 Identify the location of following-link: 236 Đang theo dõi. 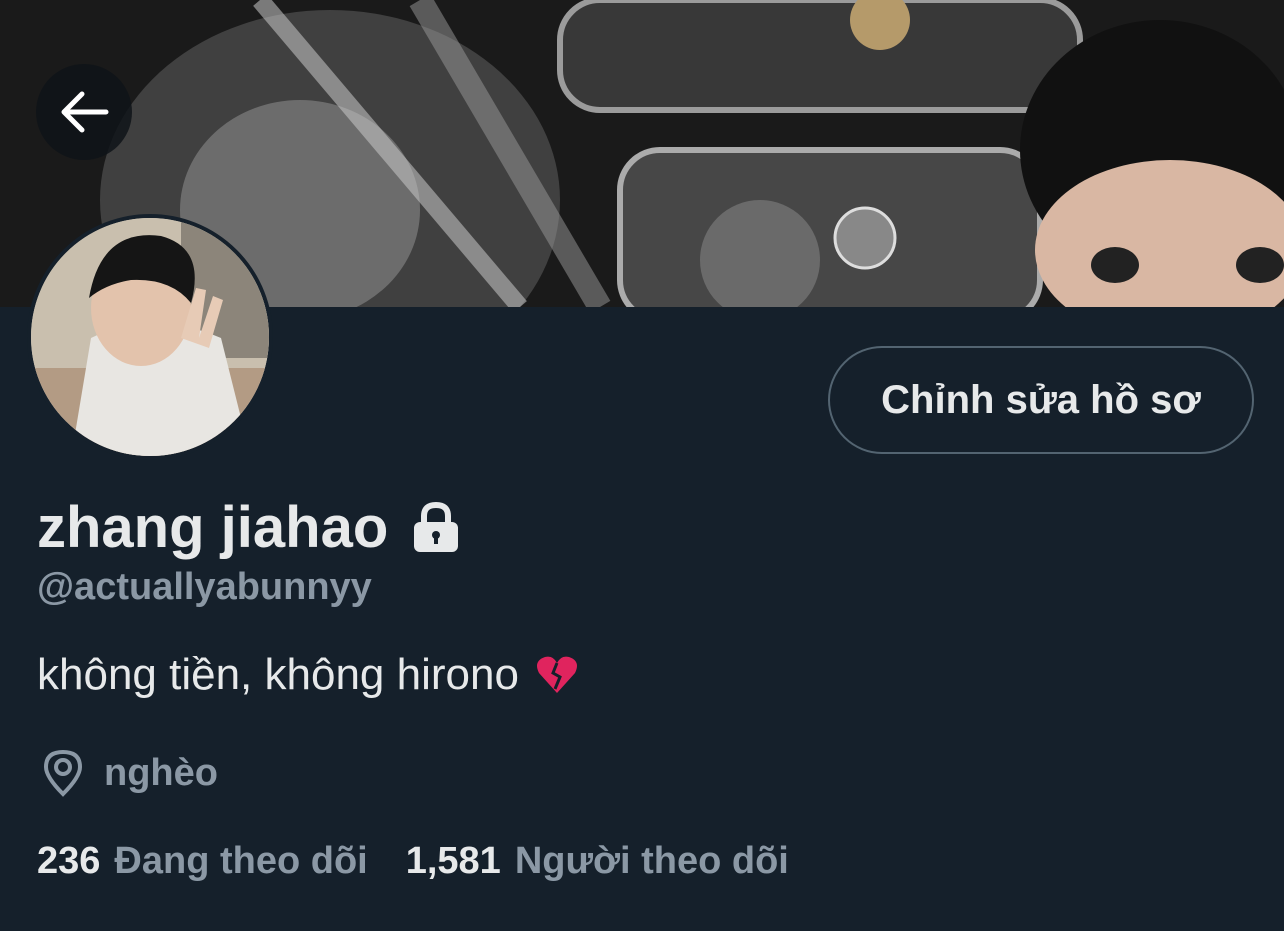
(202, 861).